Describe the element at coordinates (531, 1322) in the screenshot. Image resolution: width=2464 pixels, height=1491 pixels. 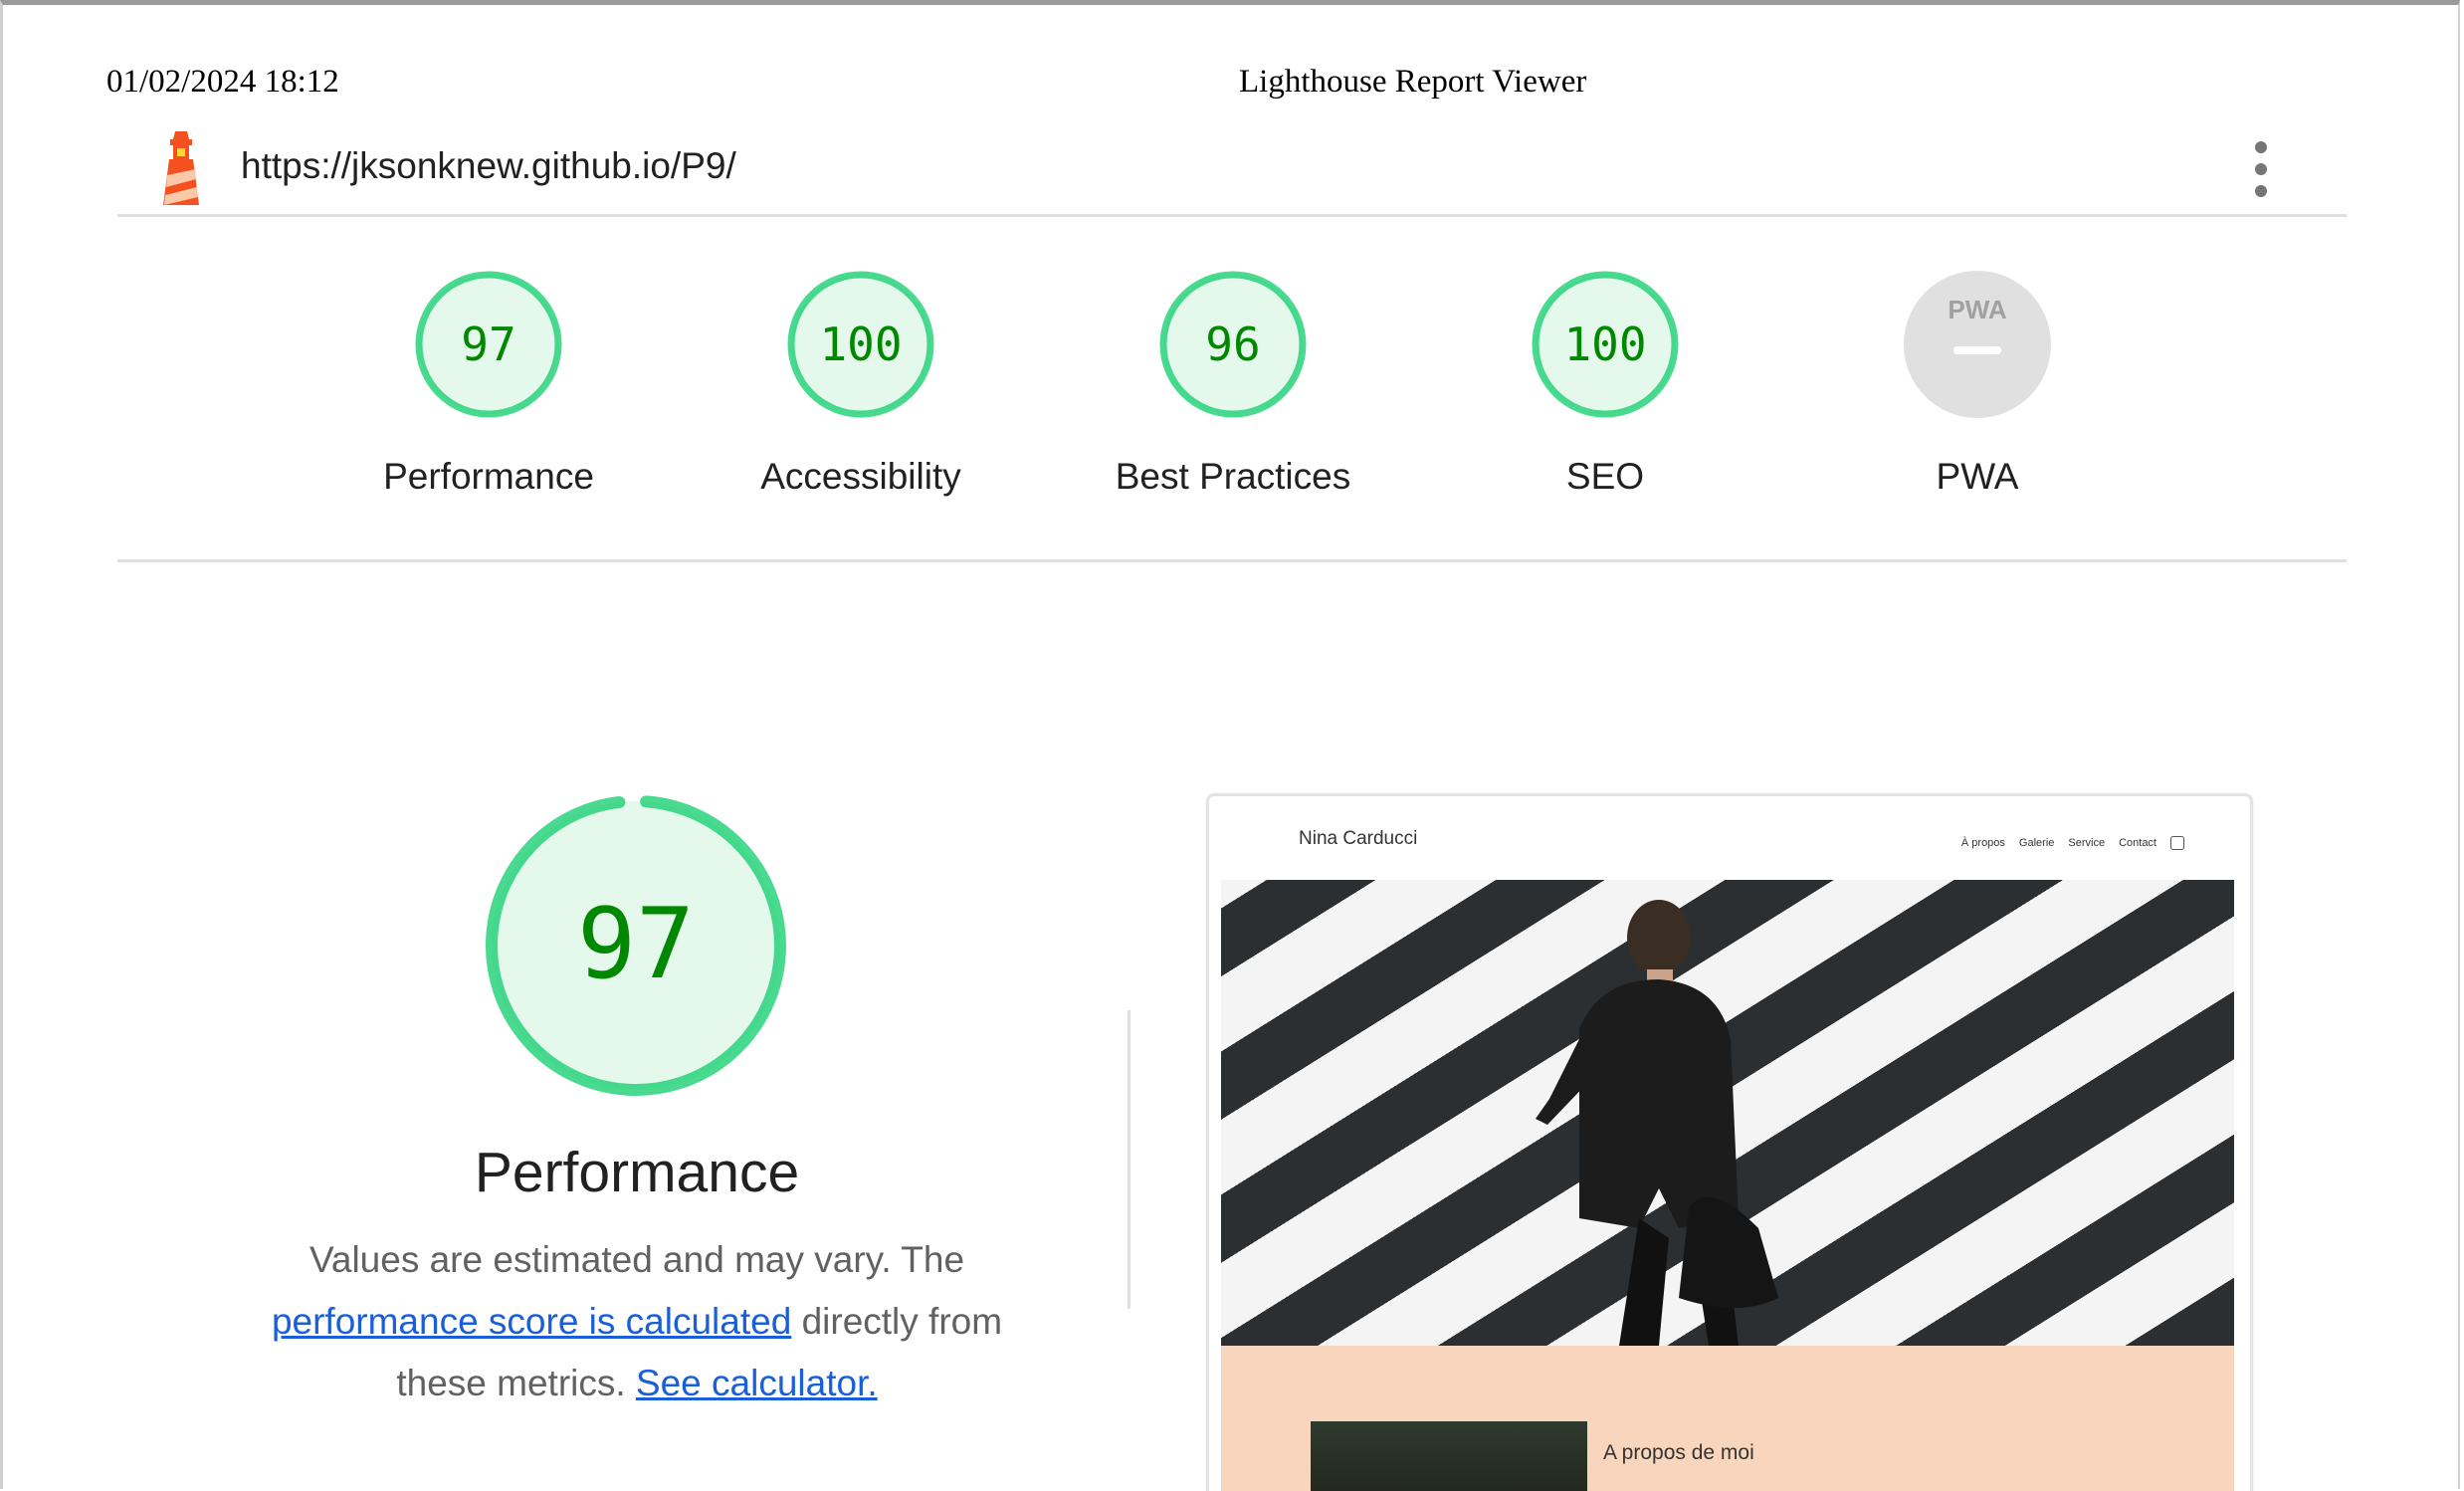
I see `score-calculated-link: performance score is calculated` at that location.